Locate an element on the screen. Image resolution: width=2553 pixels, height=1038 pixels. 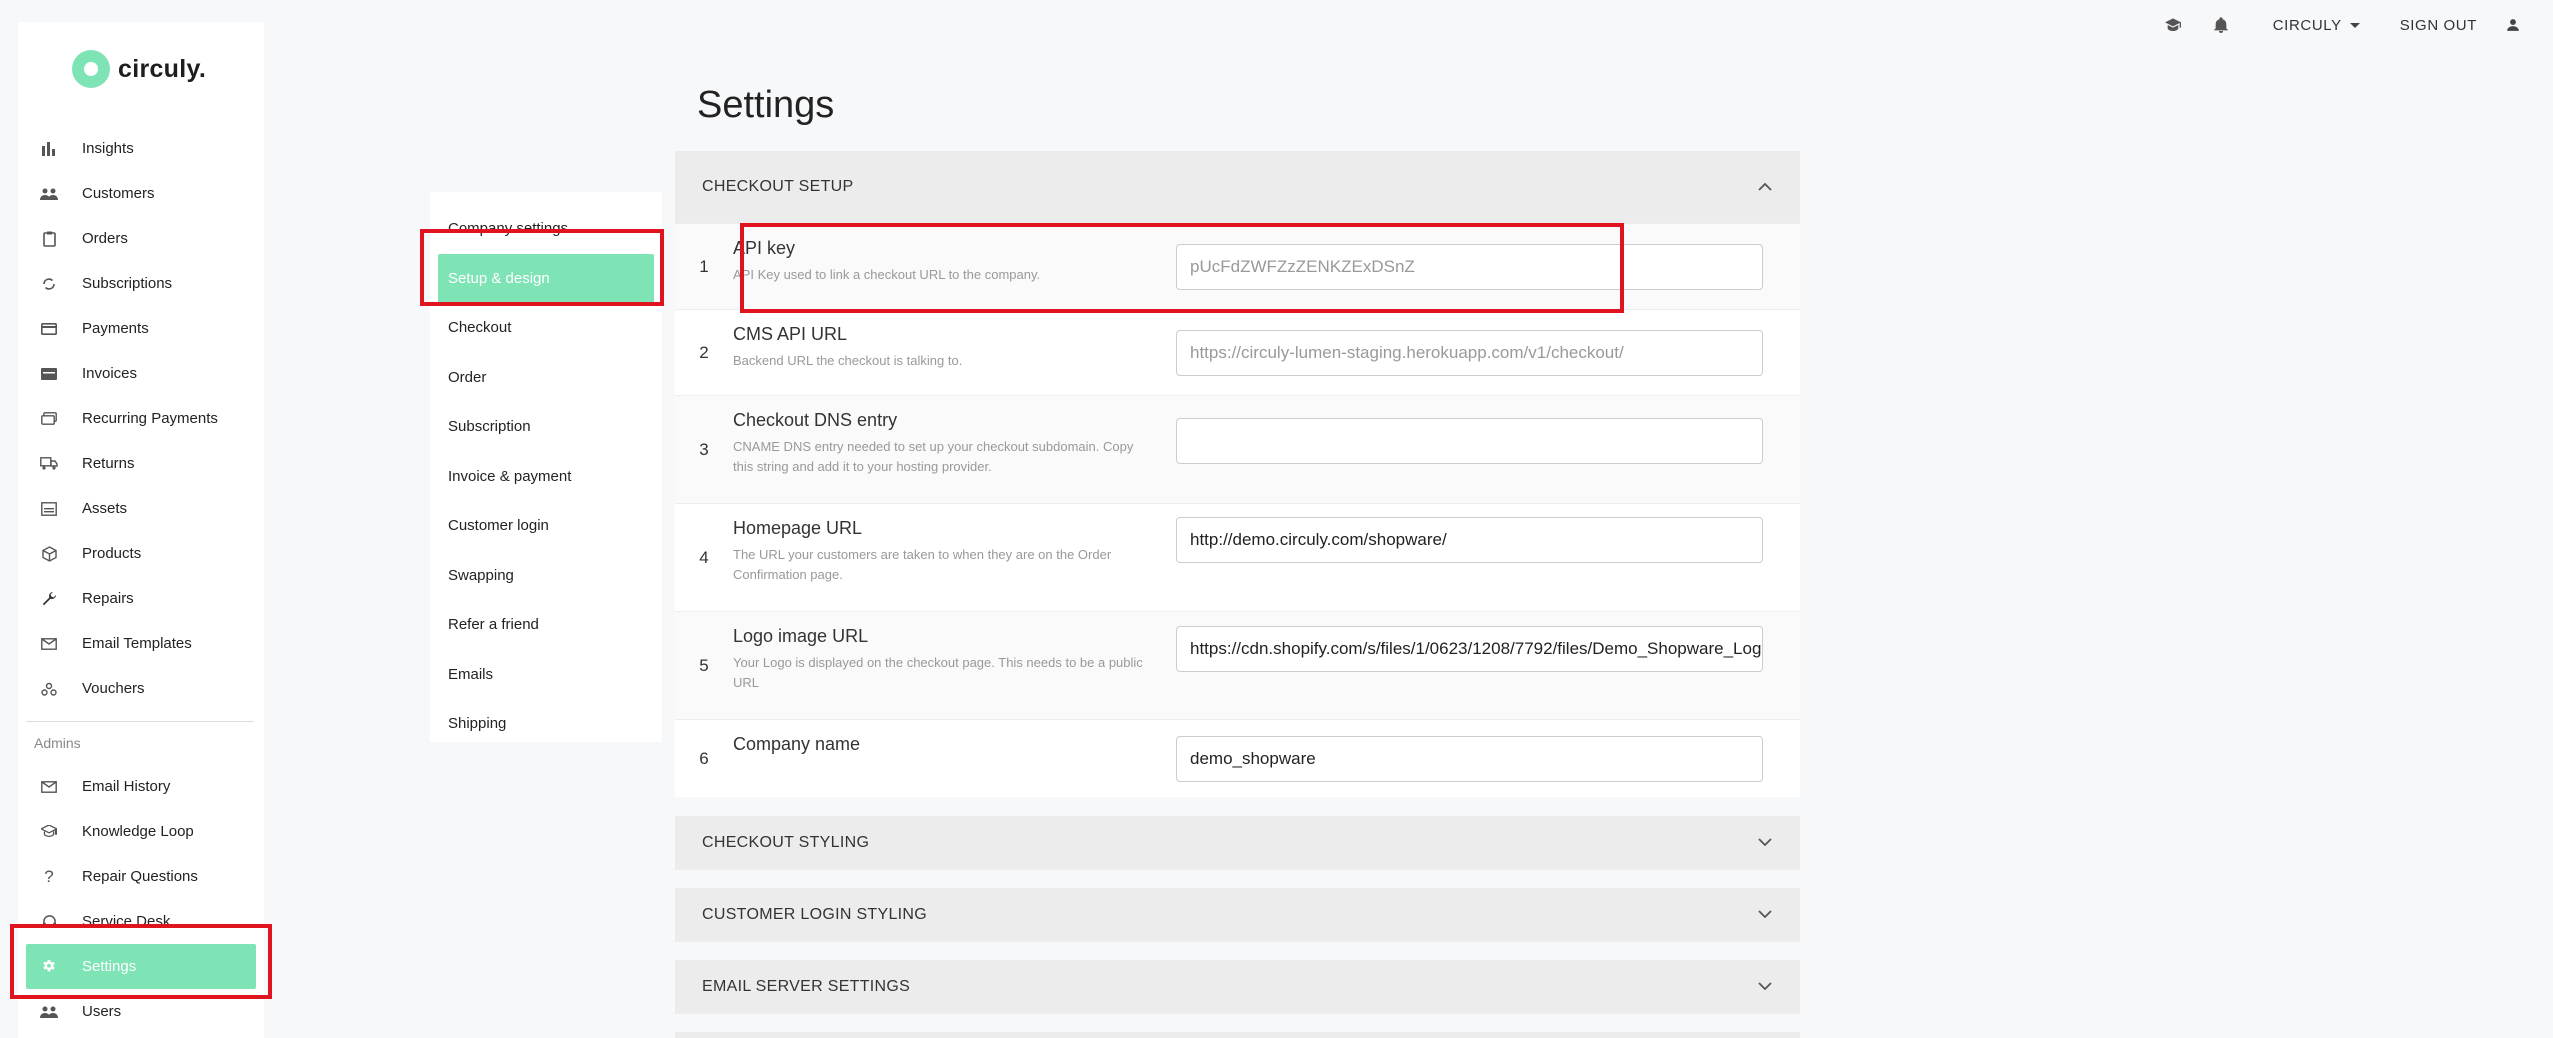
headset-icon is located at coordinates (49, 922).